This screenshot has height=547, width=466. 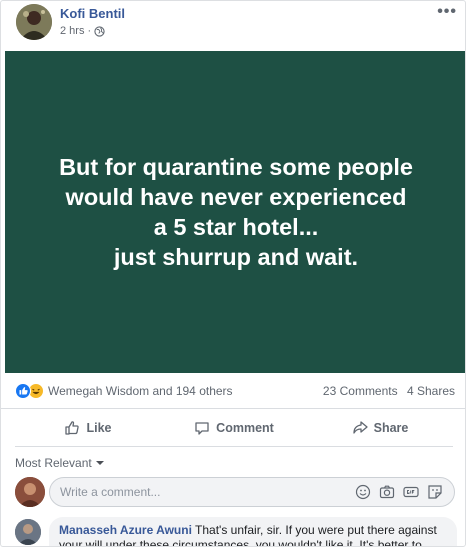 I want to click on author-name: Kofi Bentil, so click(x=92, y=13).